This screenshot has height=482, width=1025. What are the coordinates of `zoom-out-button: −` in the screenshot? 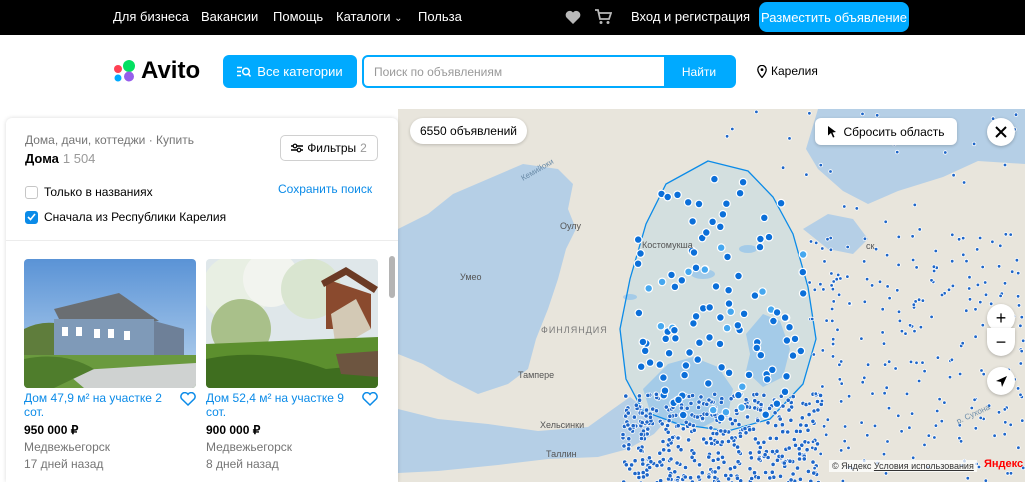 It's located at (1001, 342).